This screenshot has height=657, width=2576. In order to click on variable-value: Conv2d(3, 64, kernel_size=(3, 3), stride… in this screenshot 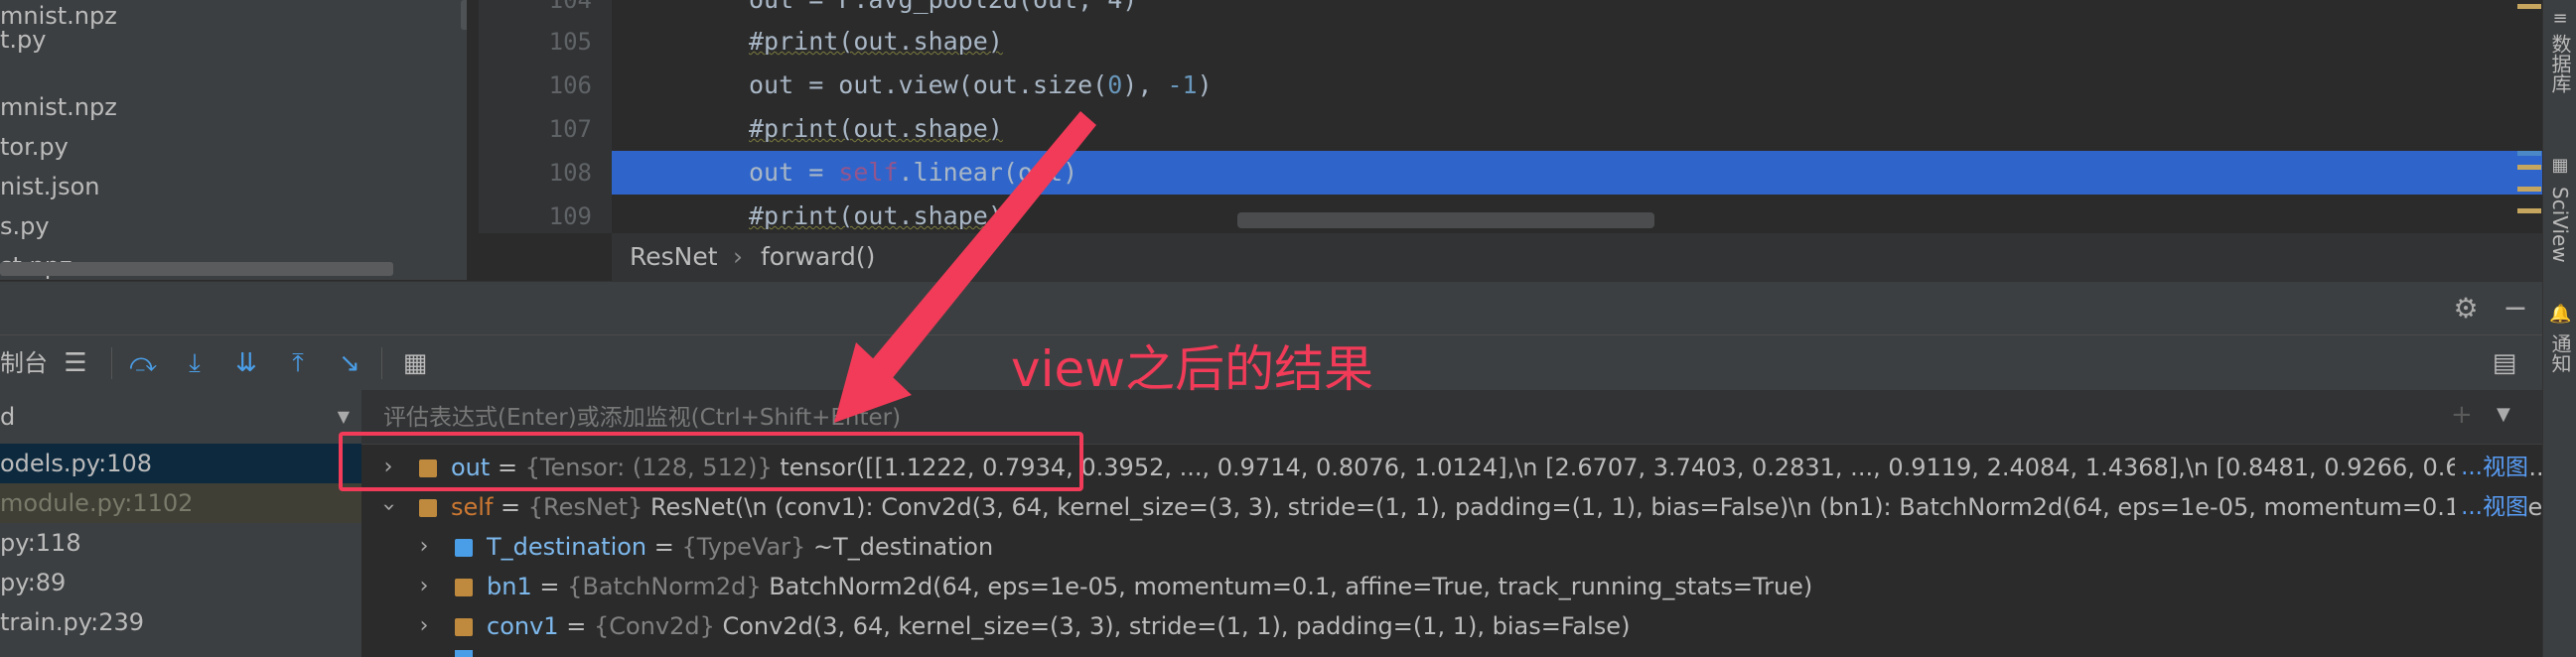, I will do `click(1177, 626)`.